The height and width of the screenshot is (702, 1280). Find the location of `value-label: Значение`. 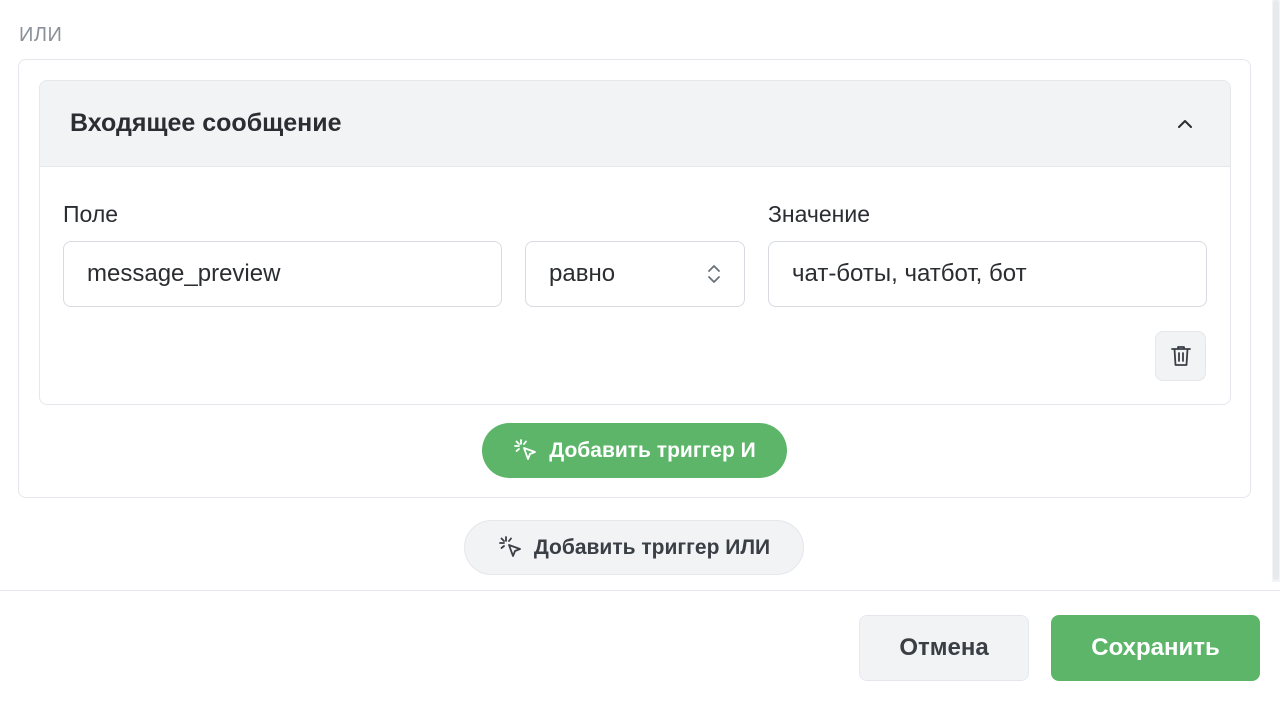

value-label: Значение is located at coordinates (819, 214).